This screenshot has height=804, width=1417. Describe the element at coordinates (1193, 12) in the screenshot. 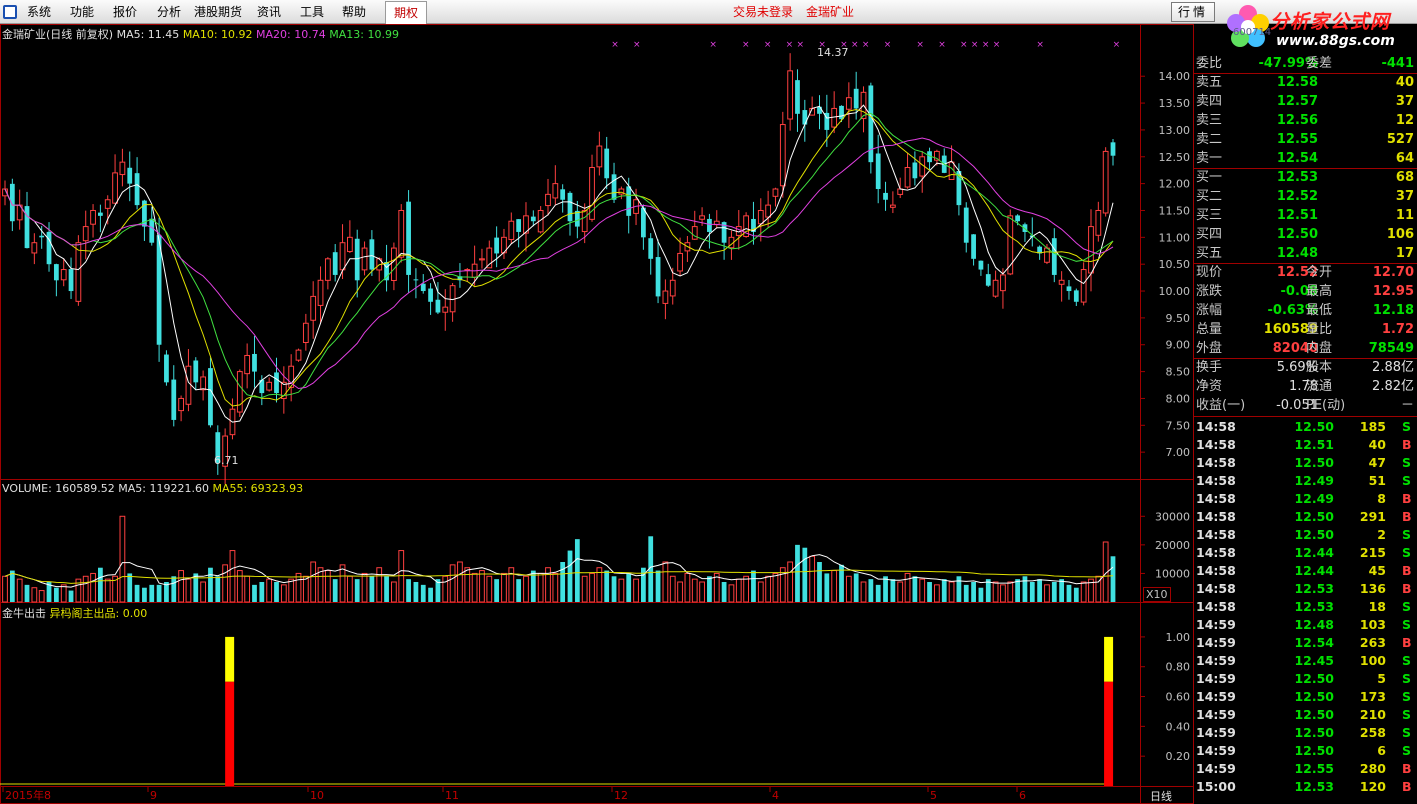

I see `quote-button: 行情` at that location.